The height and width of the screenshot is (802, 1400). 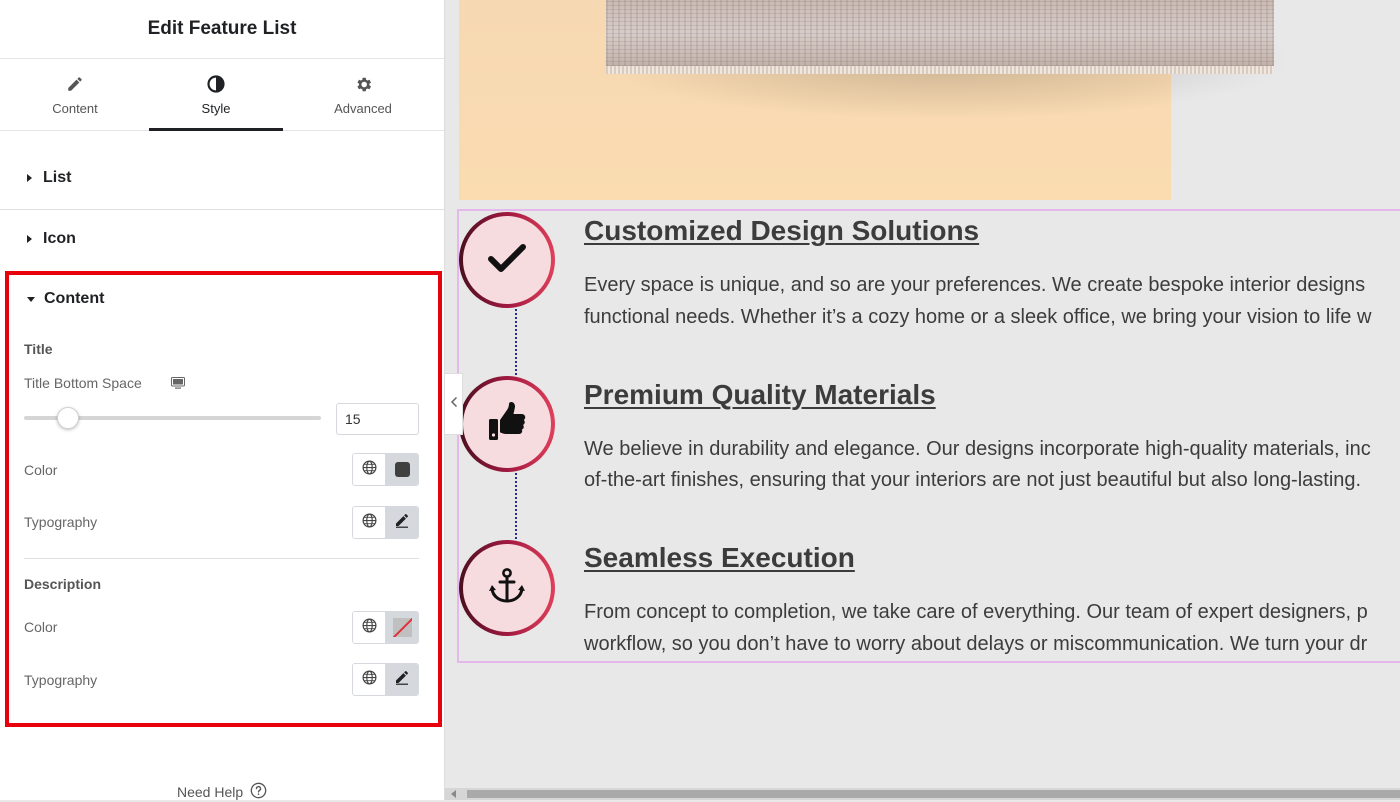 What do you see at coordinates (781, 231) in the screenshot?
I see `feature-title: Customized Design Solutions` at bounding box center [781, 231].